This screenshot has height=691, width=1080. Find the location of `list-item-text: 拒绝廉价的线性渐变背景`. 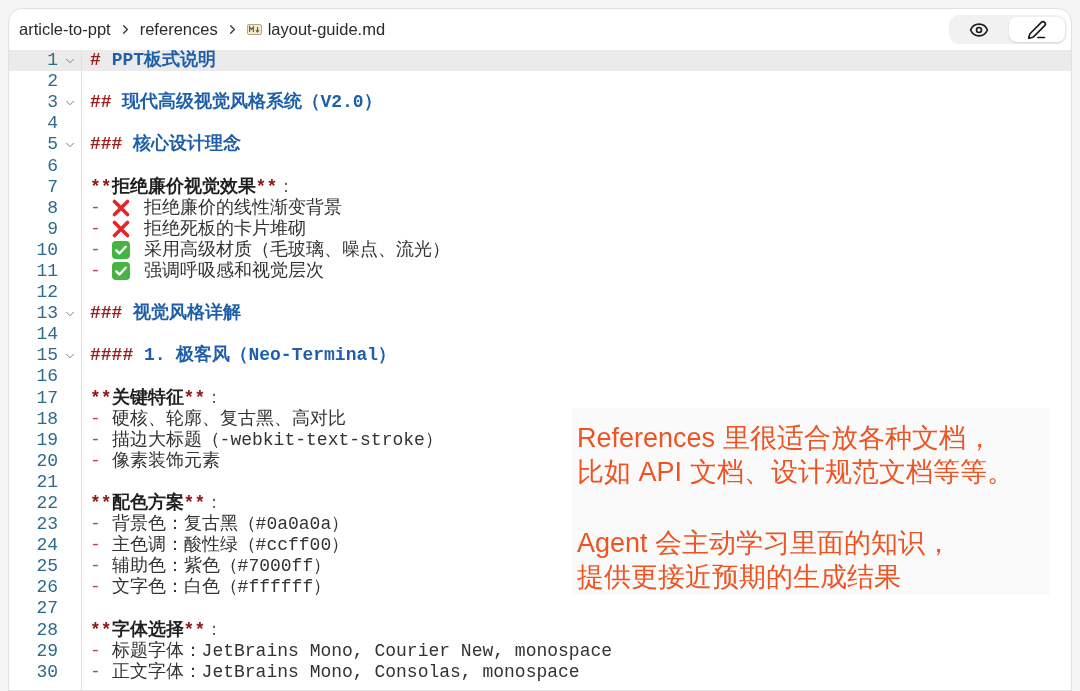

list-item-text: 拒绝廉价的线性渐变背景 is located at coordinates (242, 208).